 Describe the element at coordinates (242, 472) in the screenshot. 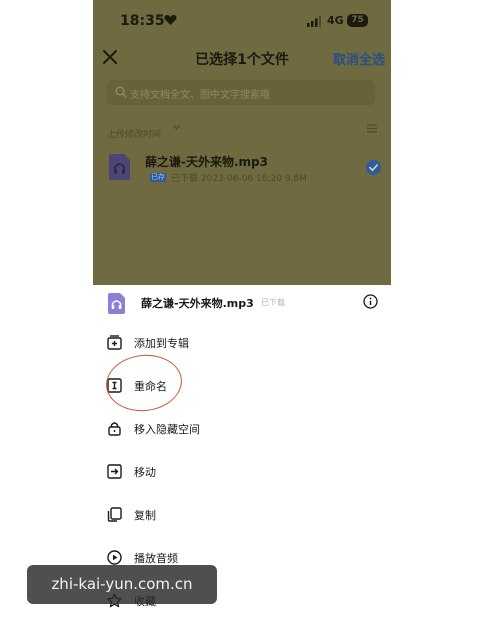

I see `menu-item-move: 移动` at that location.